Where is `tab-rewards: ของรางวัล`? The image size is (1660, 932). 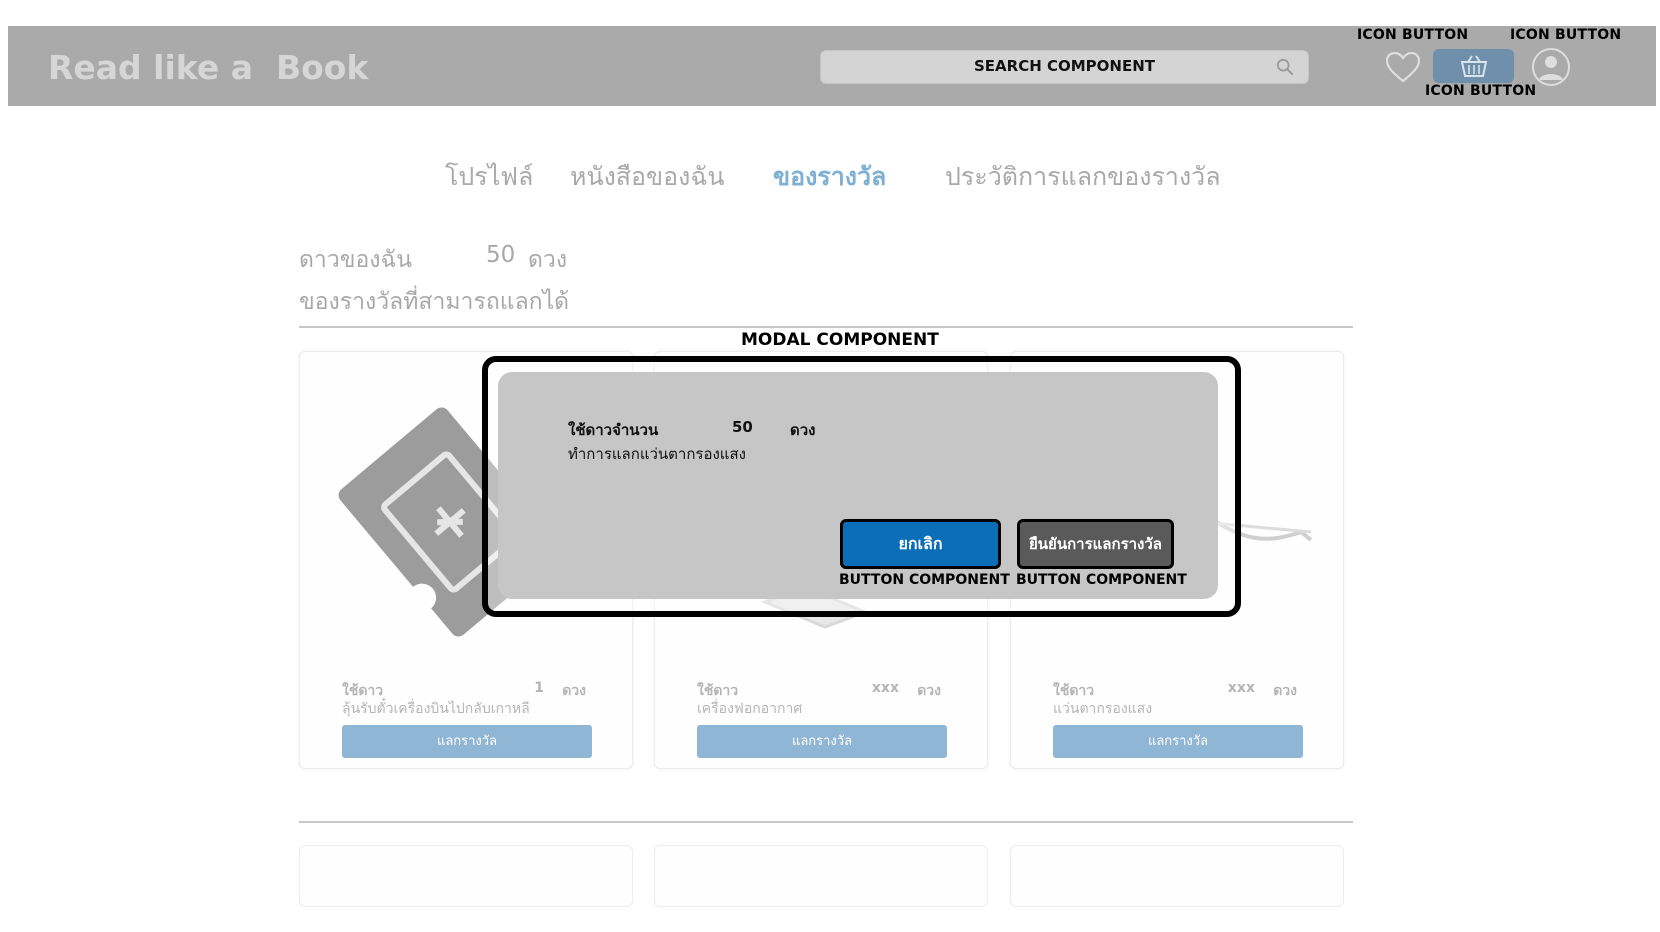
tab-rewards: ของรางวัล is located at coordinates (829, 177).